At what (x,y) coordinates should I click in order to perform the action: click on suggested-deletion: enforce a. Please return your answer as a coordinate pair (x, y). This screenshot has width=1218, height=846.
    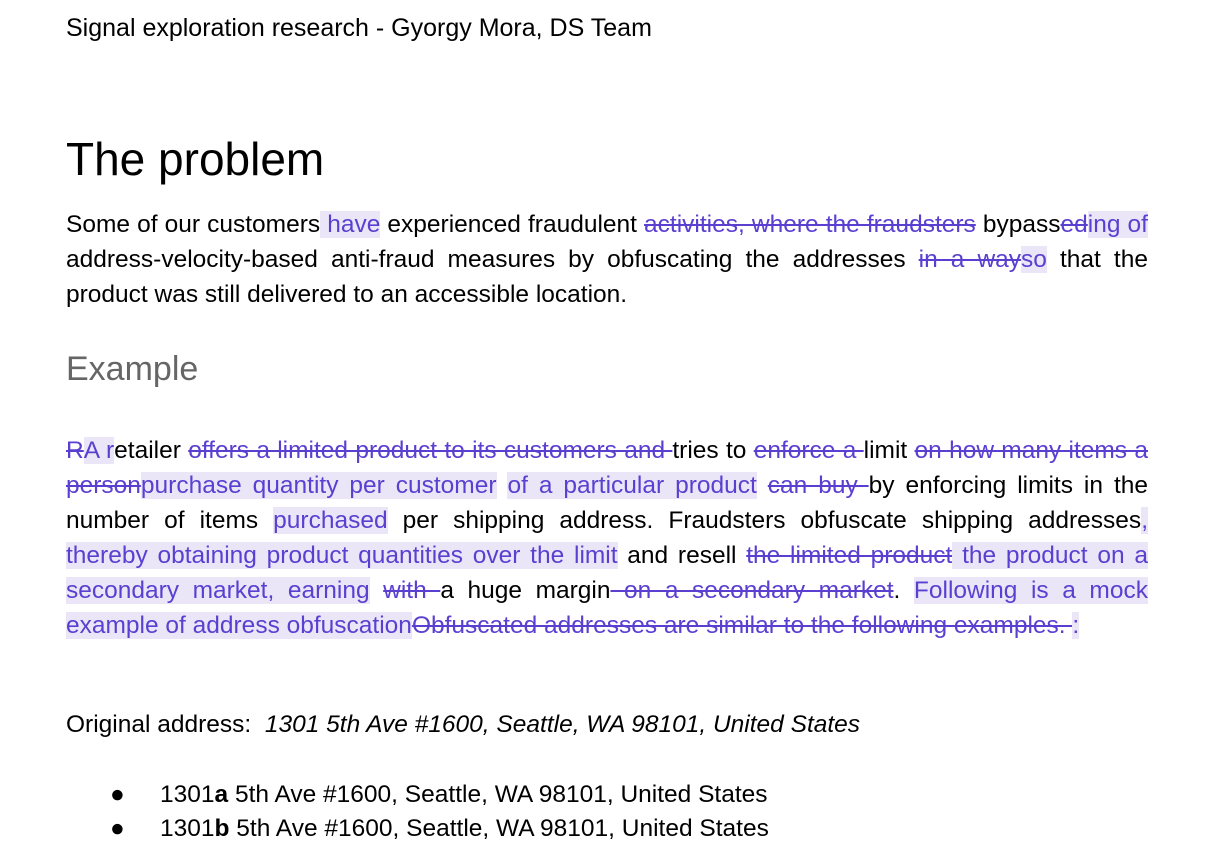
    Looking at the image, I should click on (809, 450).